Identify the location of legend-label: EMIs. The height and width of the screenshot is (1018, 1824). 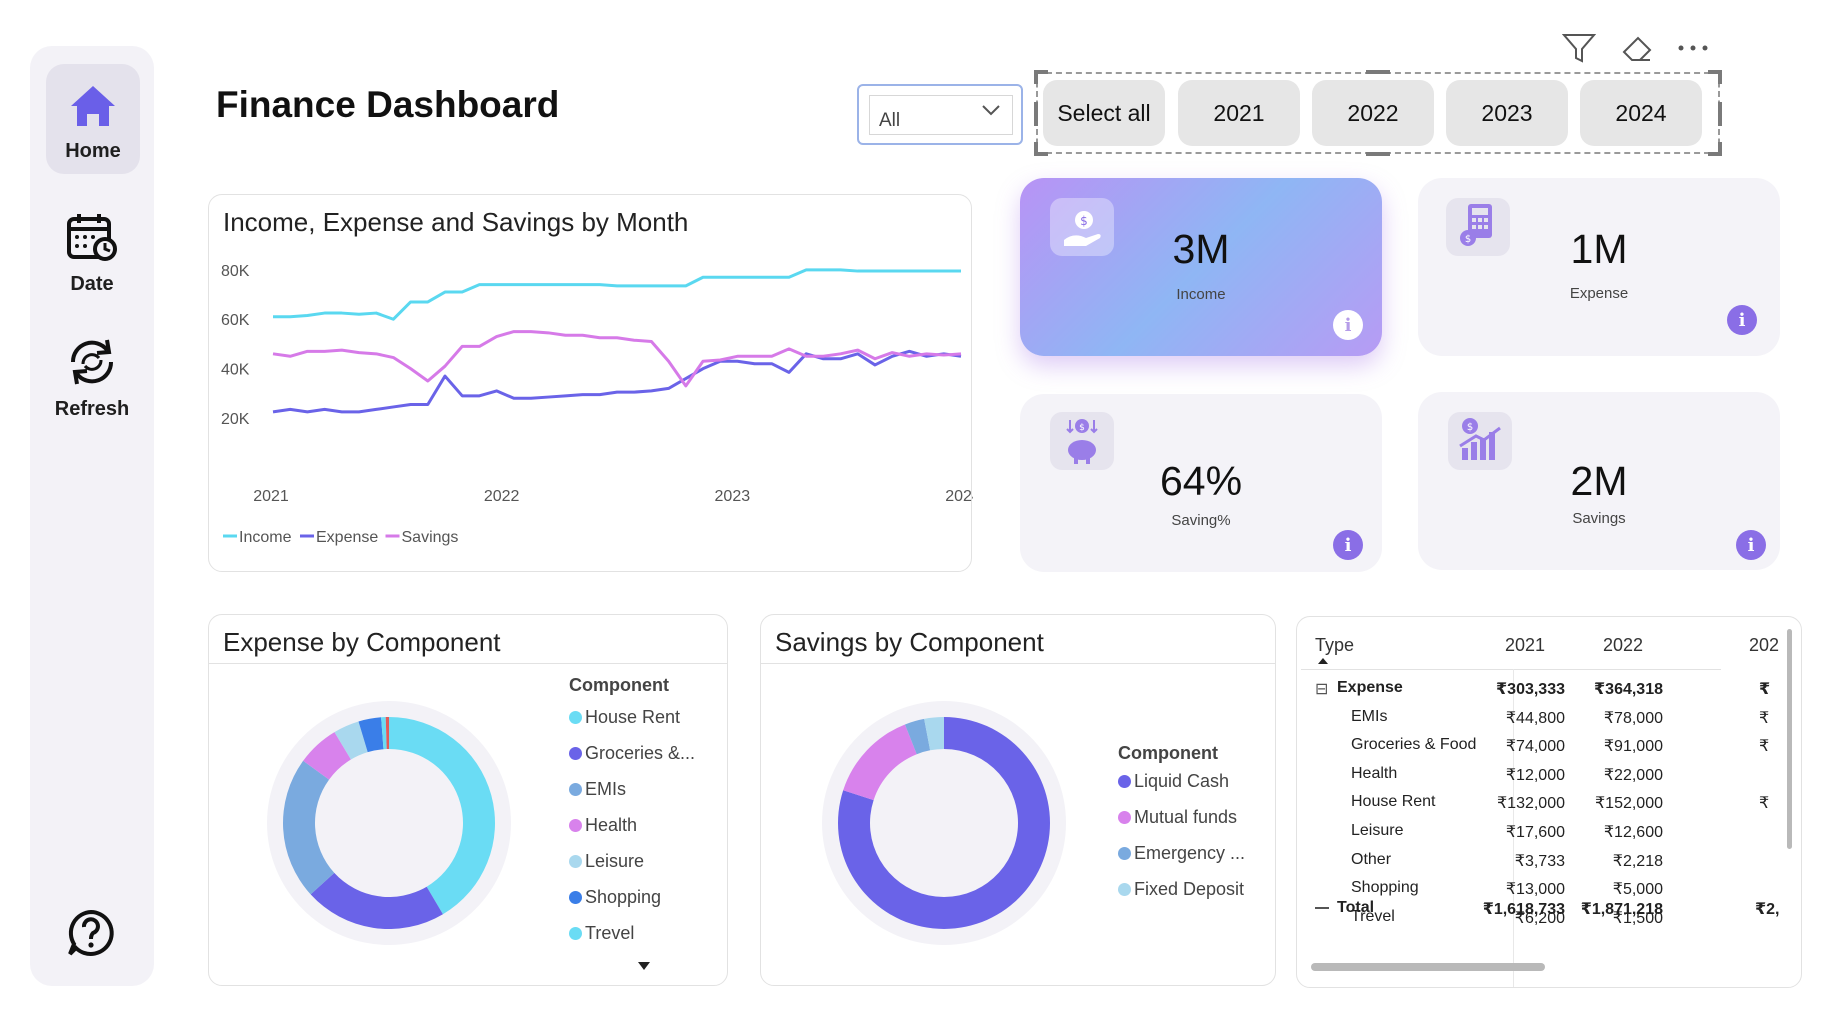
(606, 789).